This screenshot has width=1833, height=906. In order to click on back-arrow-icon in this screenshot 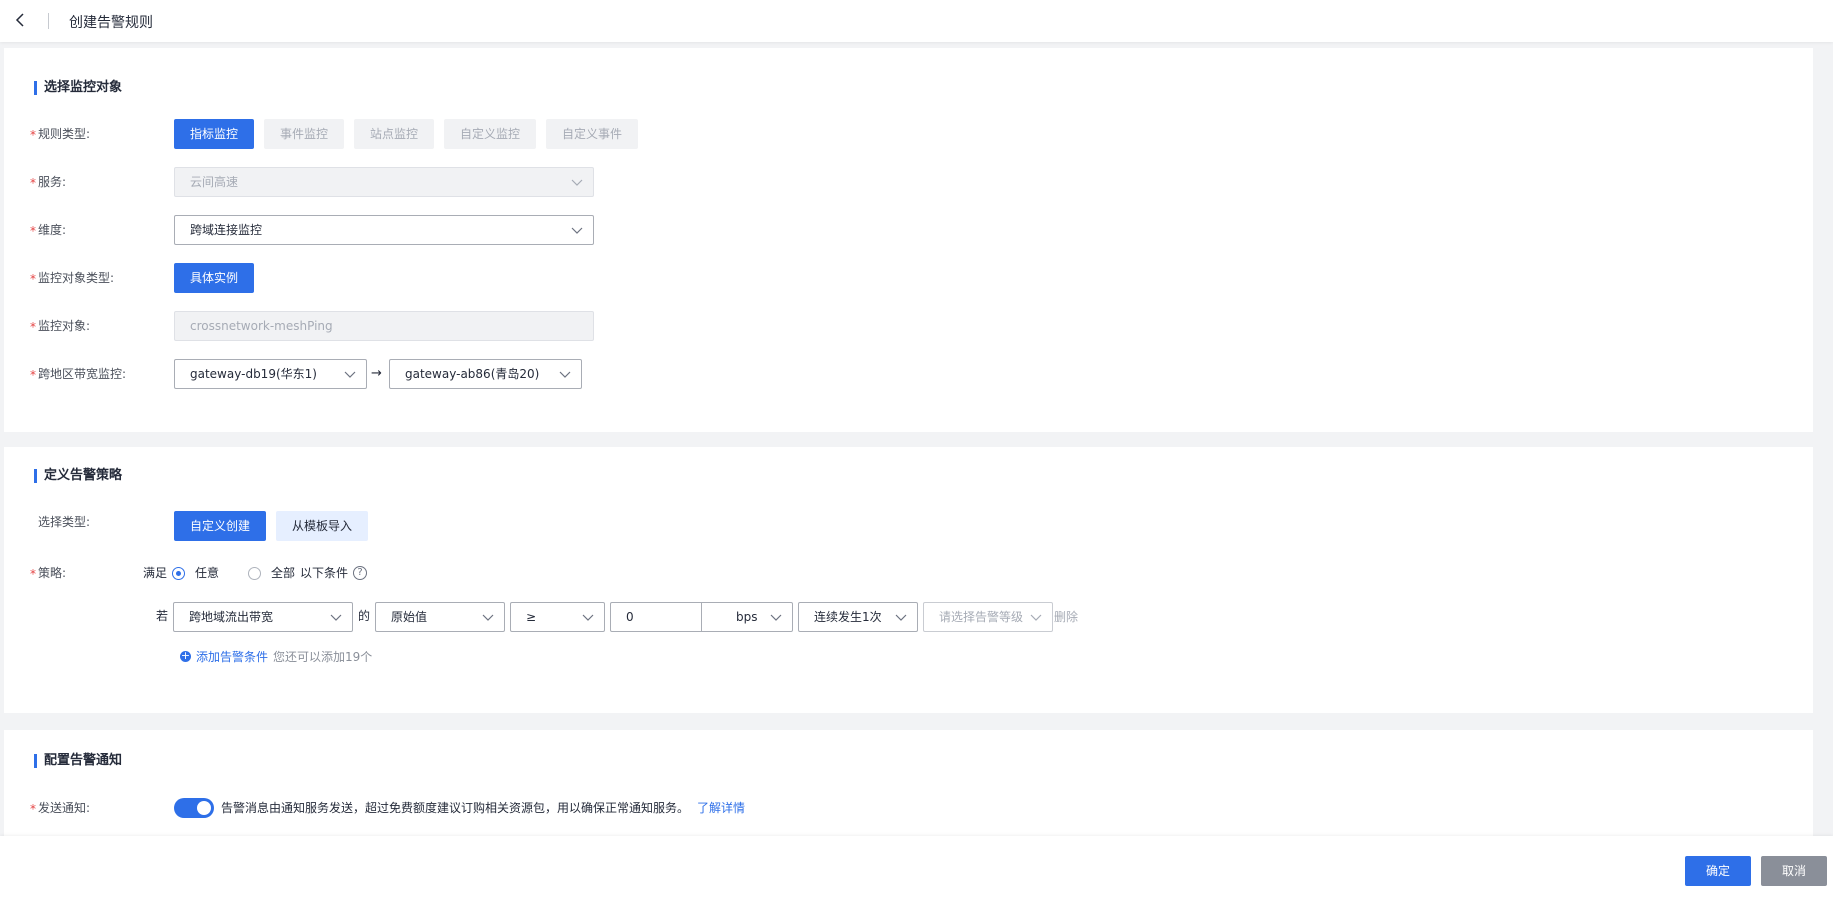, I will do `click(21, 20)`.